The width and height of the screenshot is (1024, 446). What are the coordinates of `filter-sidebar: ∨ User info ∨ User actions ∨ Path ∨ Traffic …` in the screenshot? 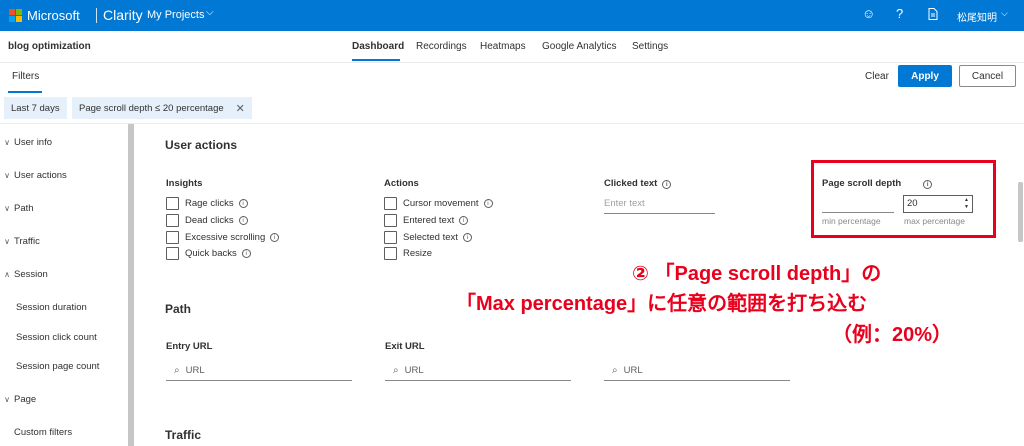 It's located at (64, 285).